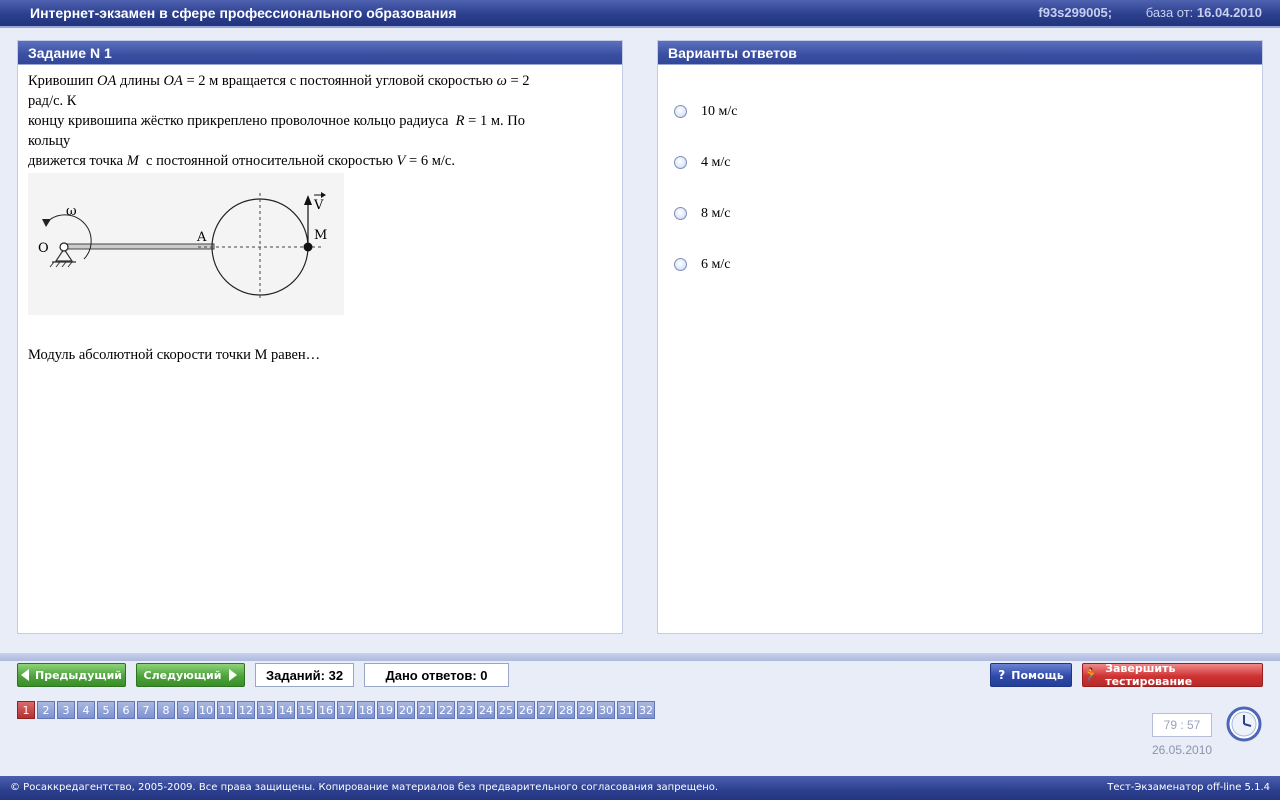 This screenshot has height=800, width=1280. Describe the element at coordinates (716, 213) in the screenshot. I see `answer-label: 8 м/с` at that location.